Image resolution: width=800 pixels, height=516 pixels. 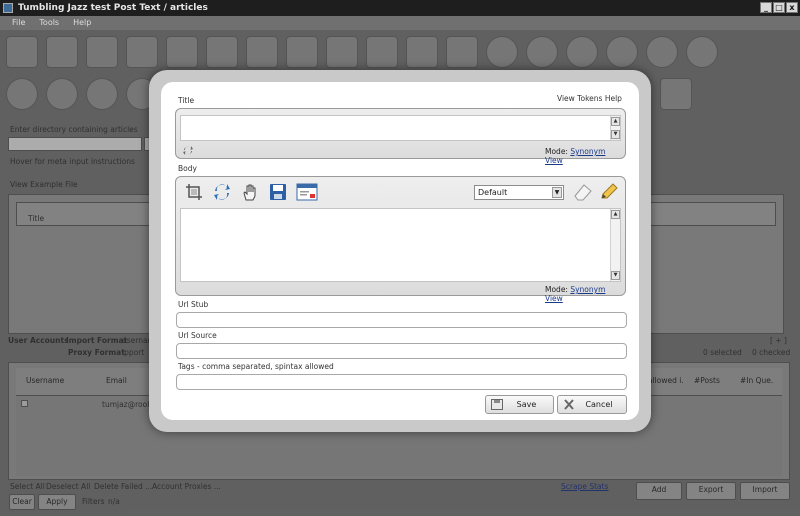 I want to click on app-icon, so click(x=8, y=8).